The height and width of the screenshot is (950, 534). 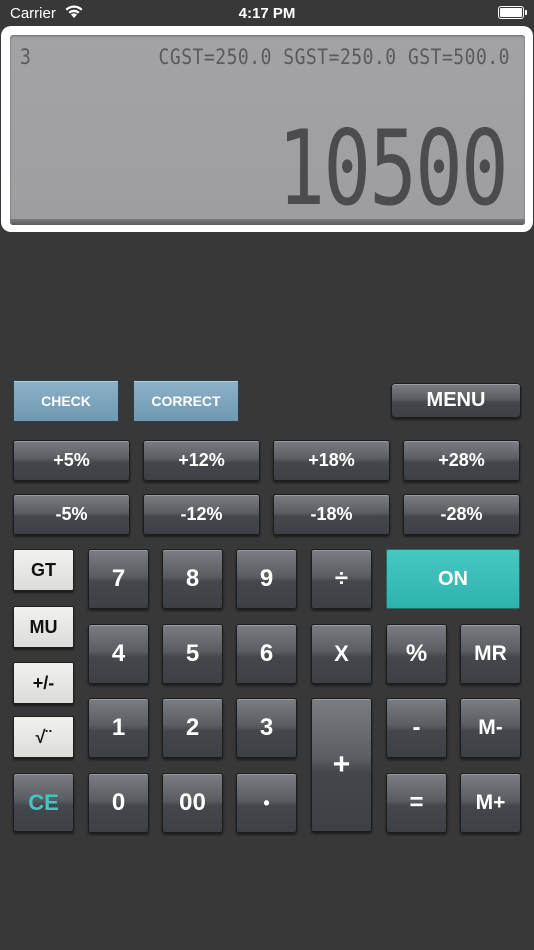 I want to click on tax-minus-28-button: -28%, so click(x=461, y=514).